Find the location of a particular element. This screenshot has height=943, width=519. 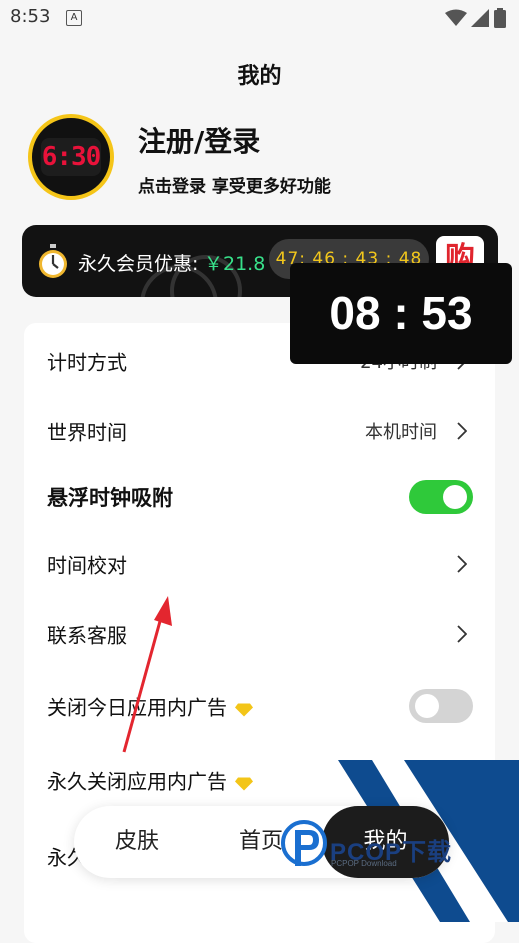

setting-close-ads-today: 关闭今日应用内广告 is located at coordinates (259, 706).